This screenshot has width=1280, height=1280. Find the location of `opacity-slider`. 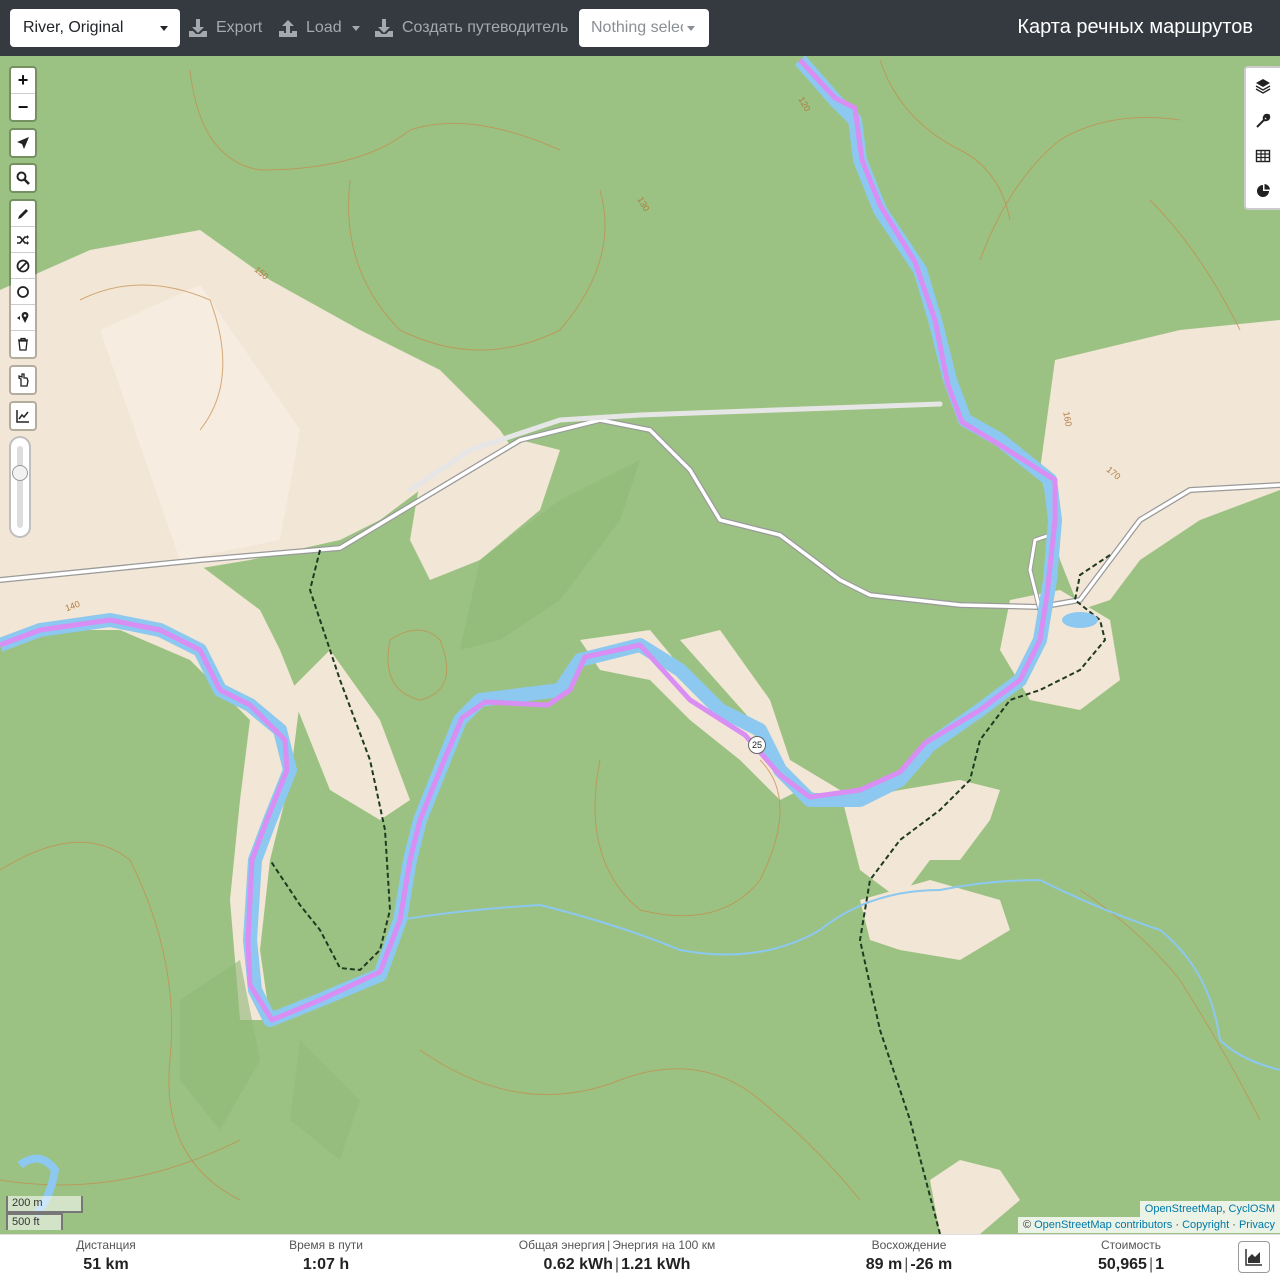

opacity-slider is located at coordinates (20, 487).